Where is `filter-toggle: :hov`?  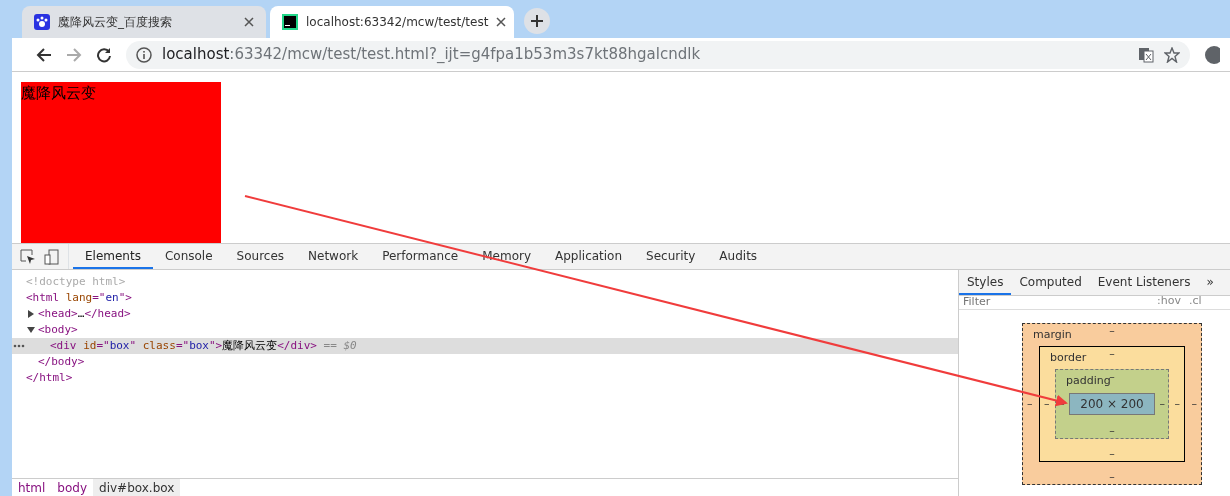
filter-toggle: :hov is located at coordinates (1169, 302).